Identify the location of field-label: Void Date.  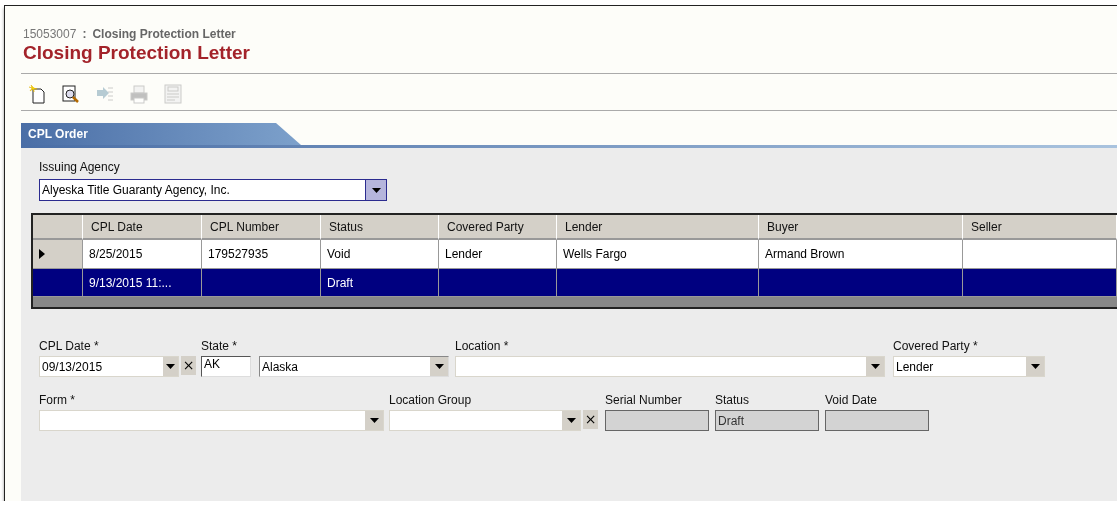
(852, 400).